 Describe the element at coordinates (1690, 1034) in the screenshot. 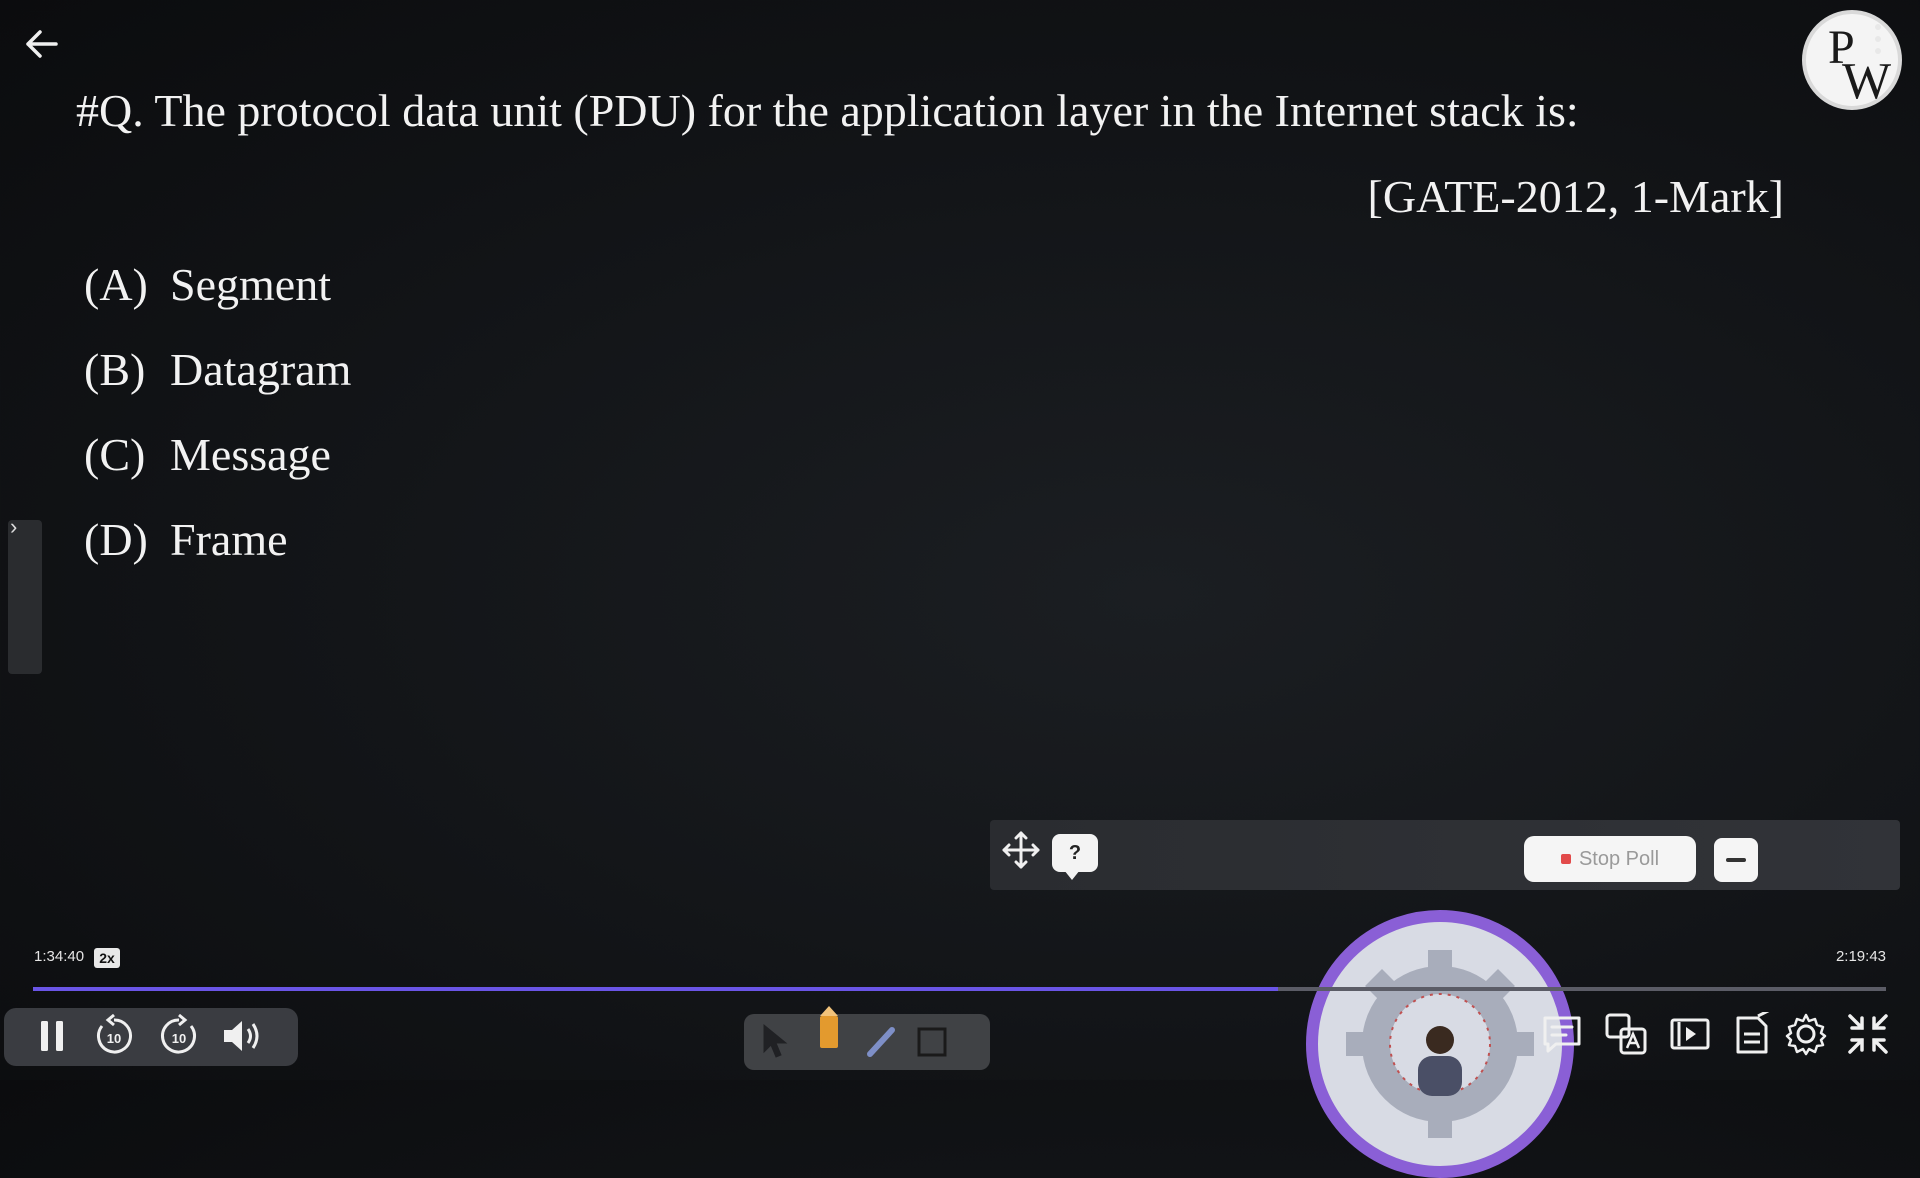

I see `picture-in-picture-icon` at that location.